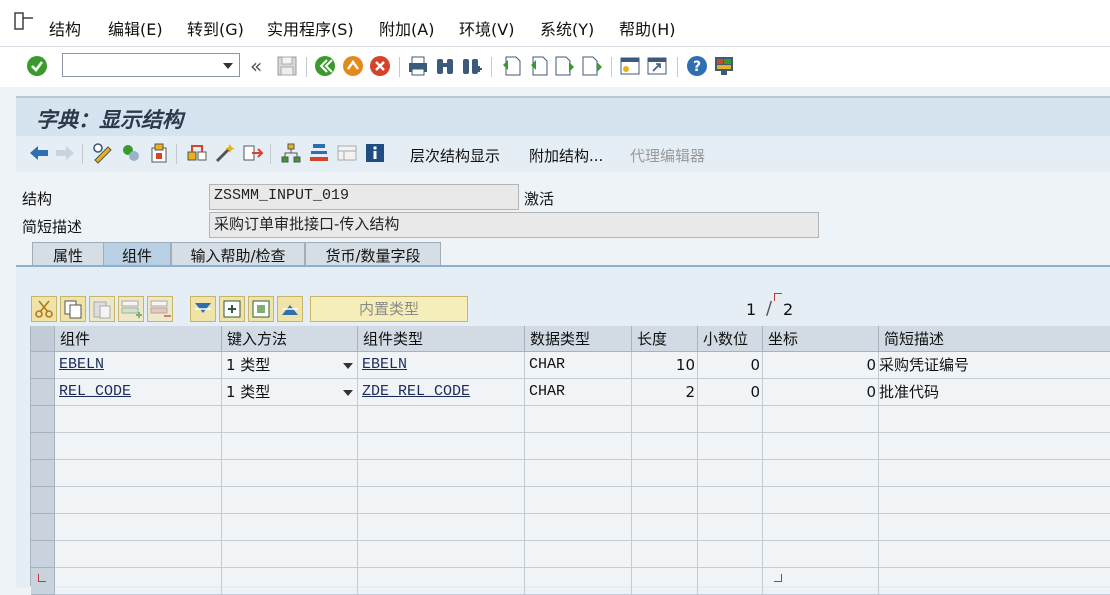 Image resolution: width=1110 pixels, height=595 pixels. Describe the element at coordinates (24, 21) in the screenshot. I see `system-menu-icon` at that location.